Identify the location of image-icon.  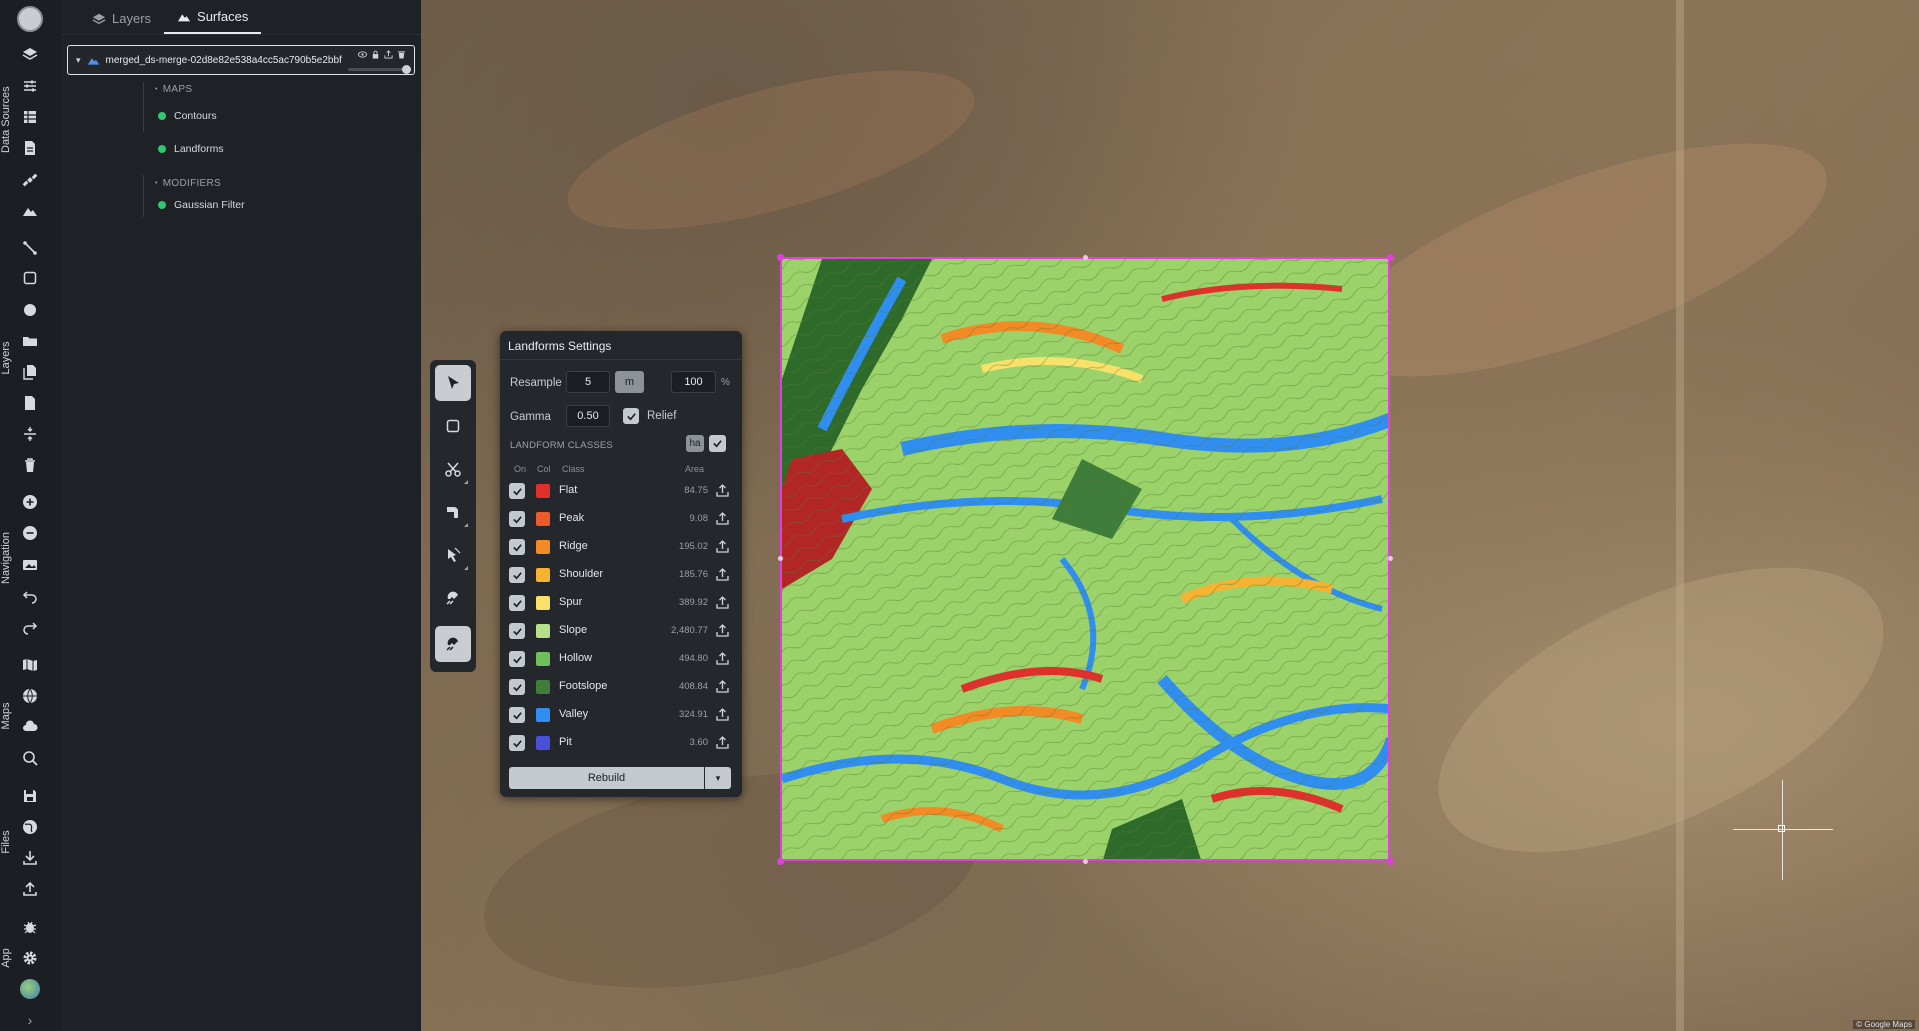
(30, 565).